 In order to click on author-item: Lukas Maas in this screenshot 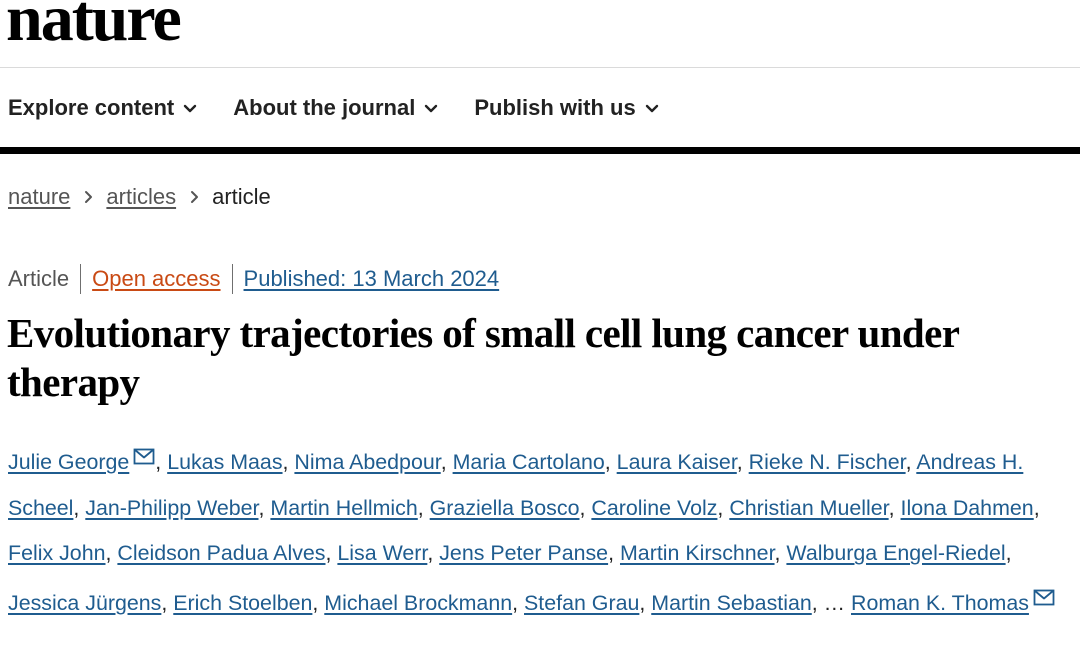, I will do `click(224, 462)`.